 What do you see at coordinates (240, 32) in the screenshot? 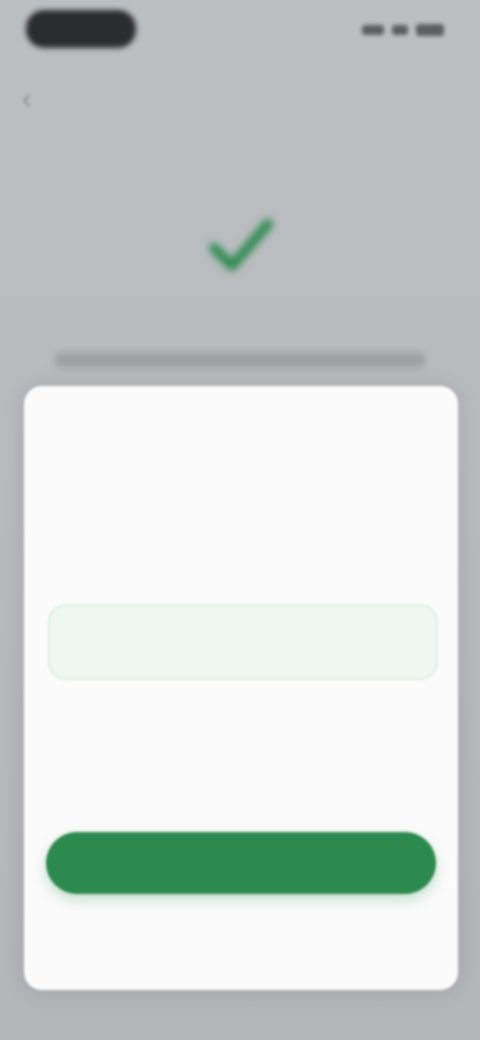
I see `status-bar` at bounding box center [240, 32].